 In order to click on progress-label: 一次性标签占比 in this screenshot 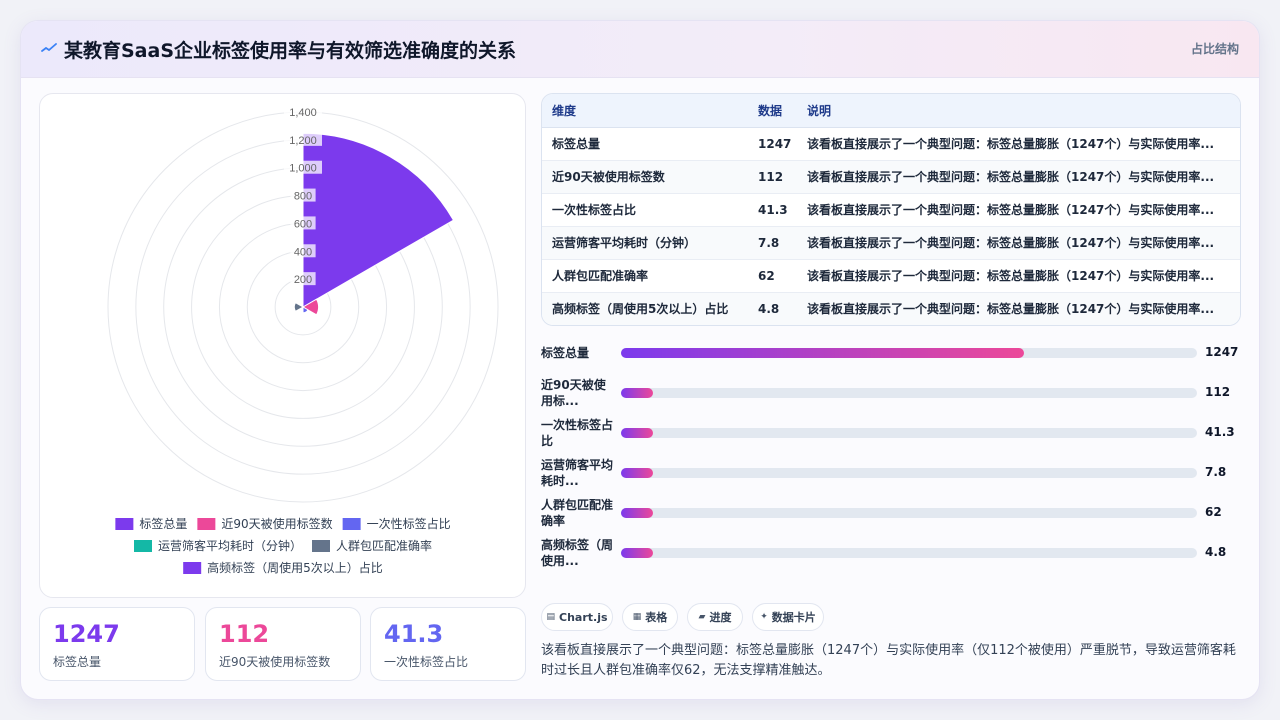, I will do `click(577, 433)`.